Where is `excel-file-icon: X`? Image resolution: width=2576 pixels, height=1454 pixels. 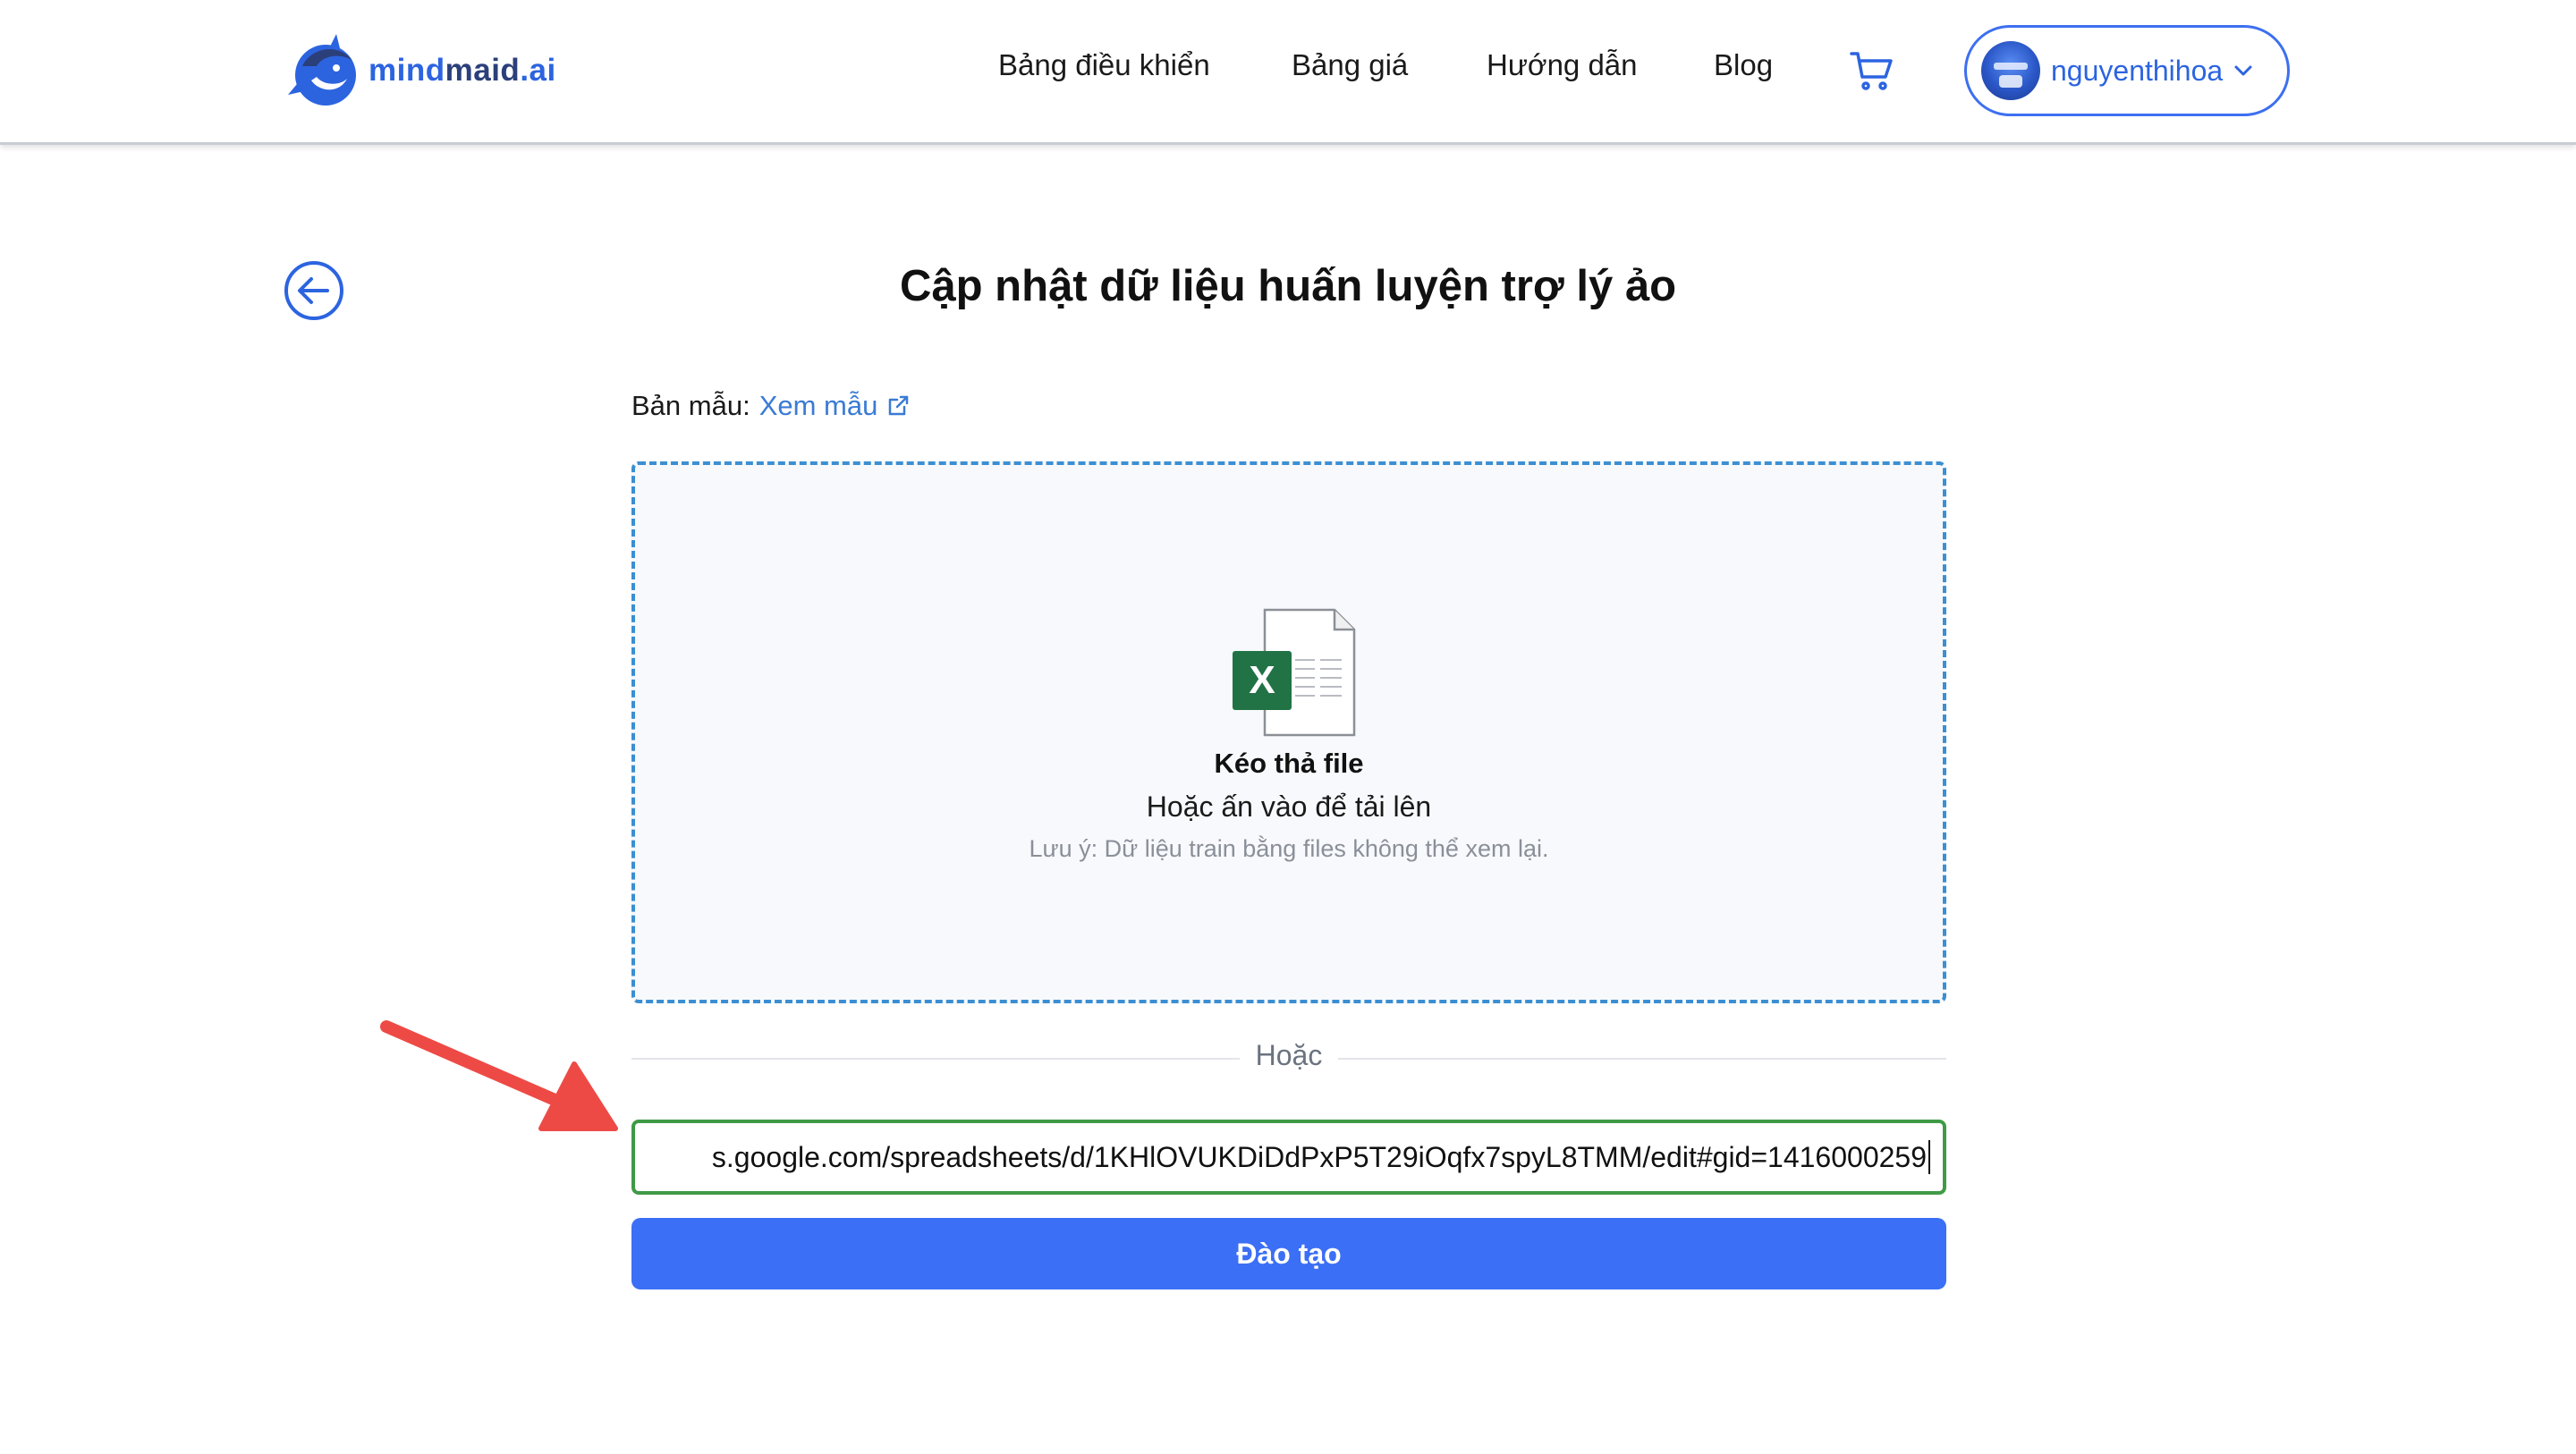 excel-file-icon: X is located at coordinates (1294, 673).